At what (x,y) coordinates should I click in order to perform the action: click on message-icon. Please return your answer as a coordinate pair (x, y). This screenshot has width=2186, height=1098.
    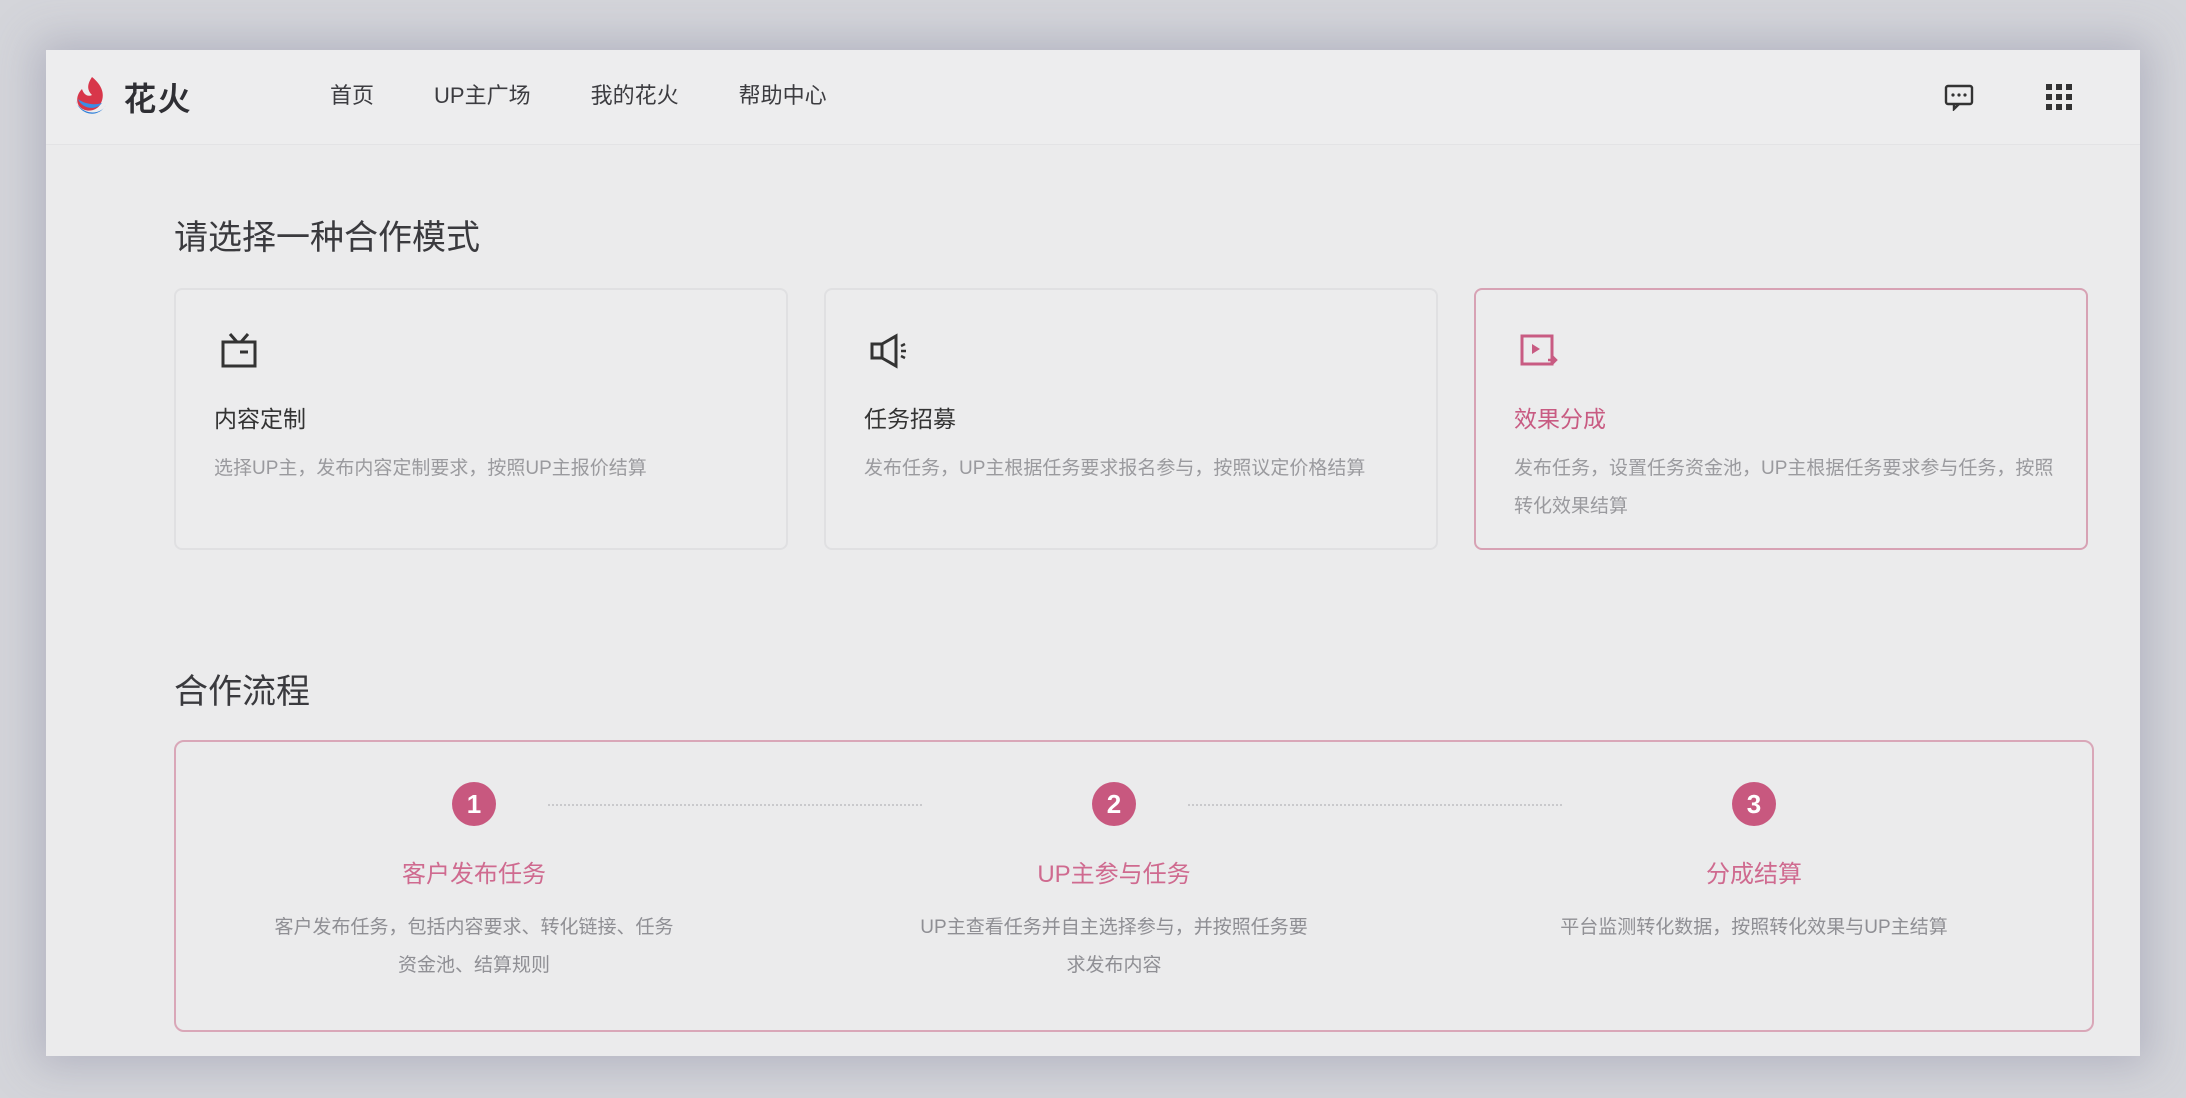
    Looking at the image, I should click on (1959, 97).